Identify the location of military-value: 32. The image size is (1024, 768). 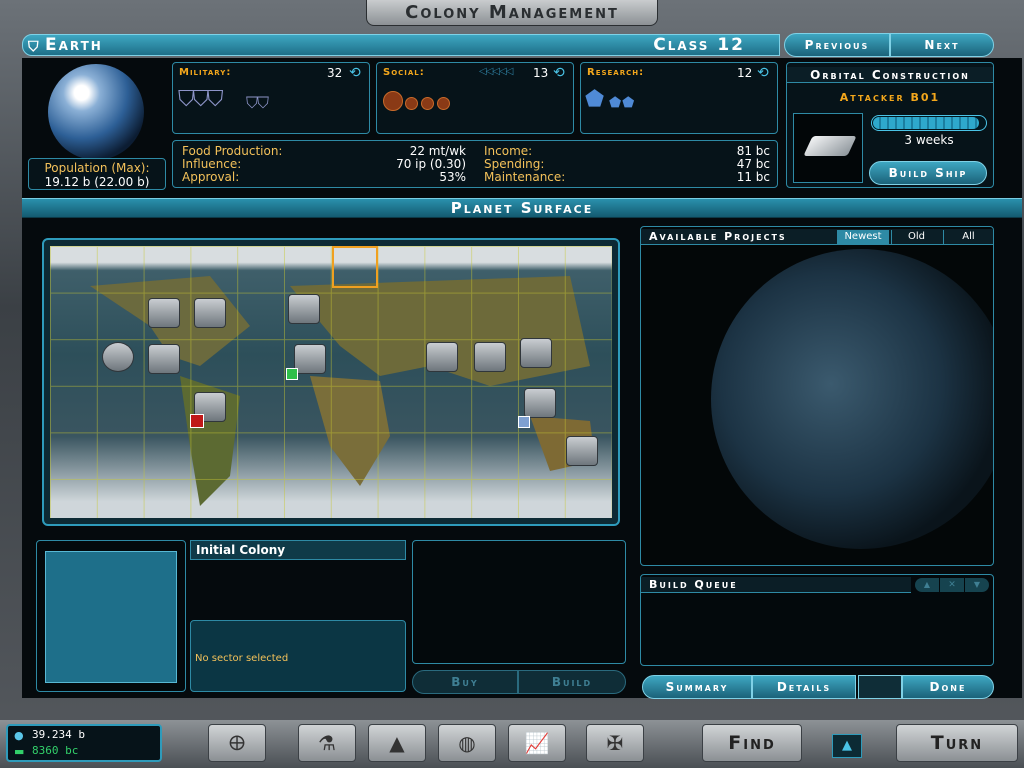
(335, 73).